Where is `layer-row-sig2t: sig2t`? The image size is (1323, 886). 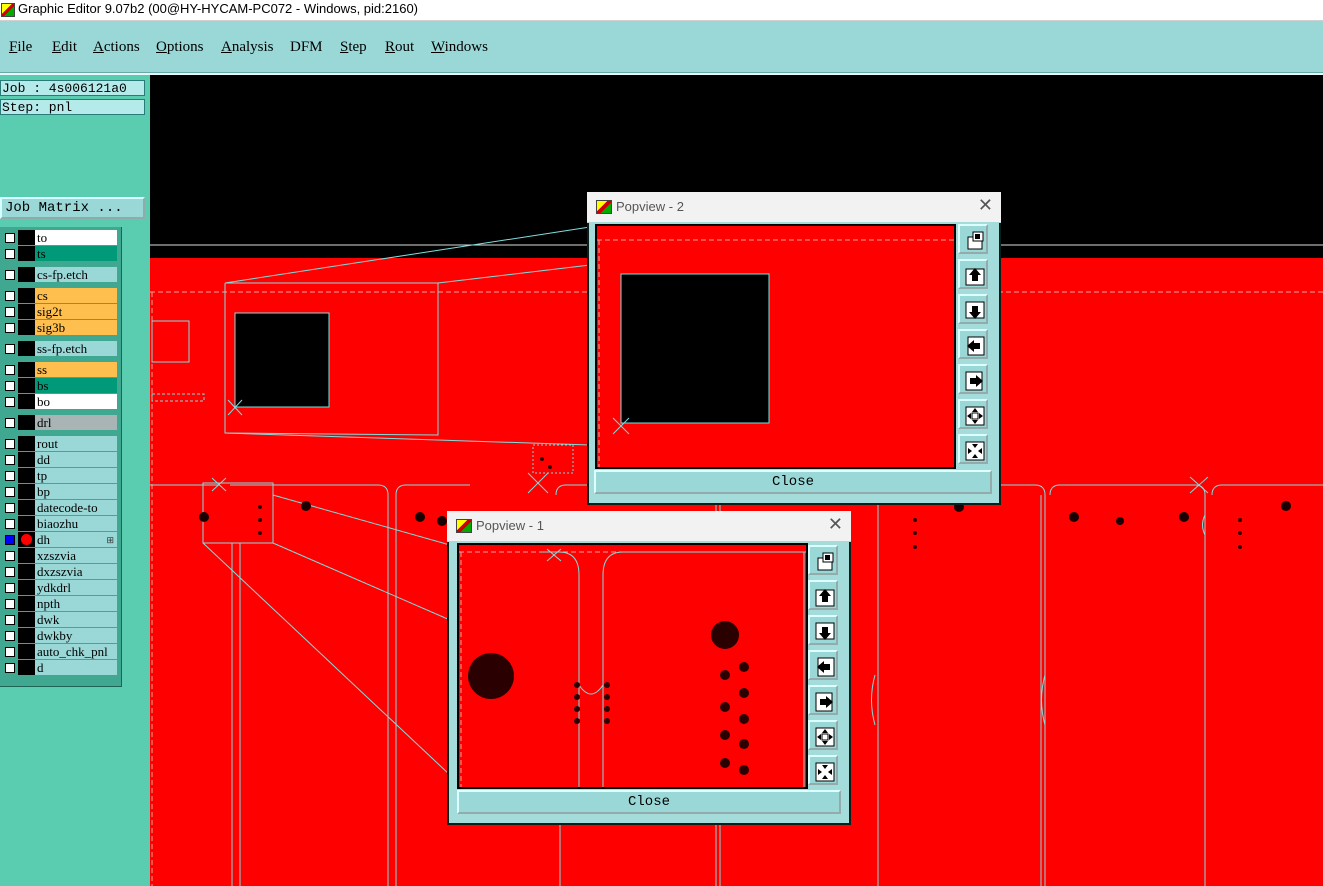
layer-row-sig2t: sig2t is located at coordinates (60, 311).